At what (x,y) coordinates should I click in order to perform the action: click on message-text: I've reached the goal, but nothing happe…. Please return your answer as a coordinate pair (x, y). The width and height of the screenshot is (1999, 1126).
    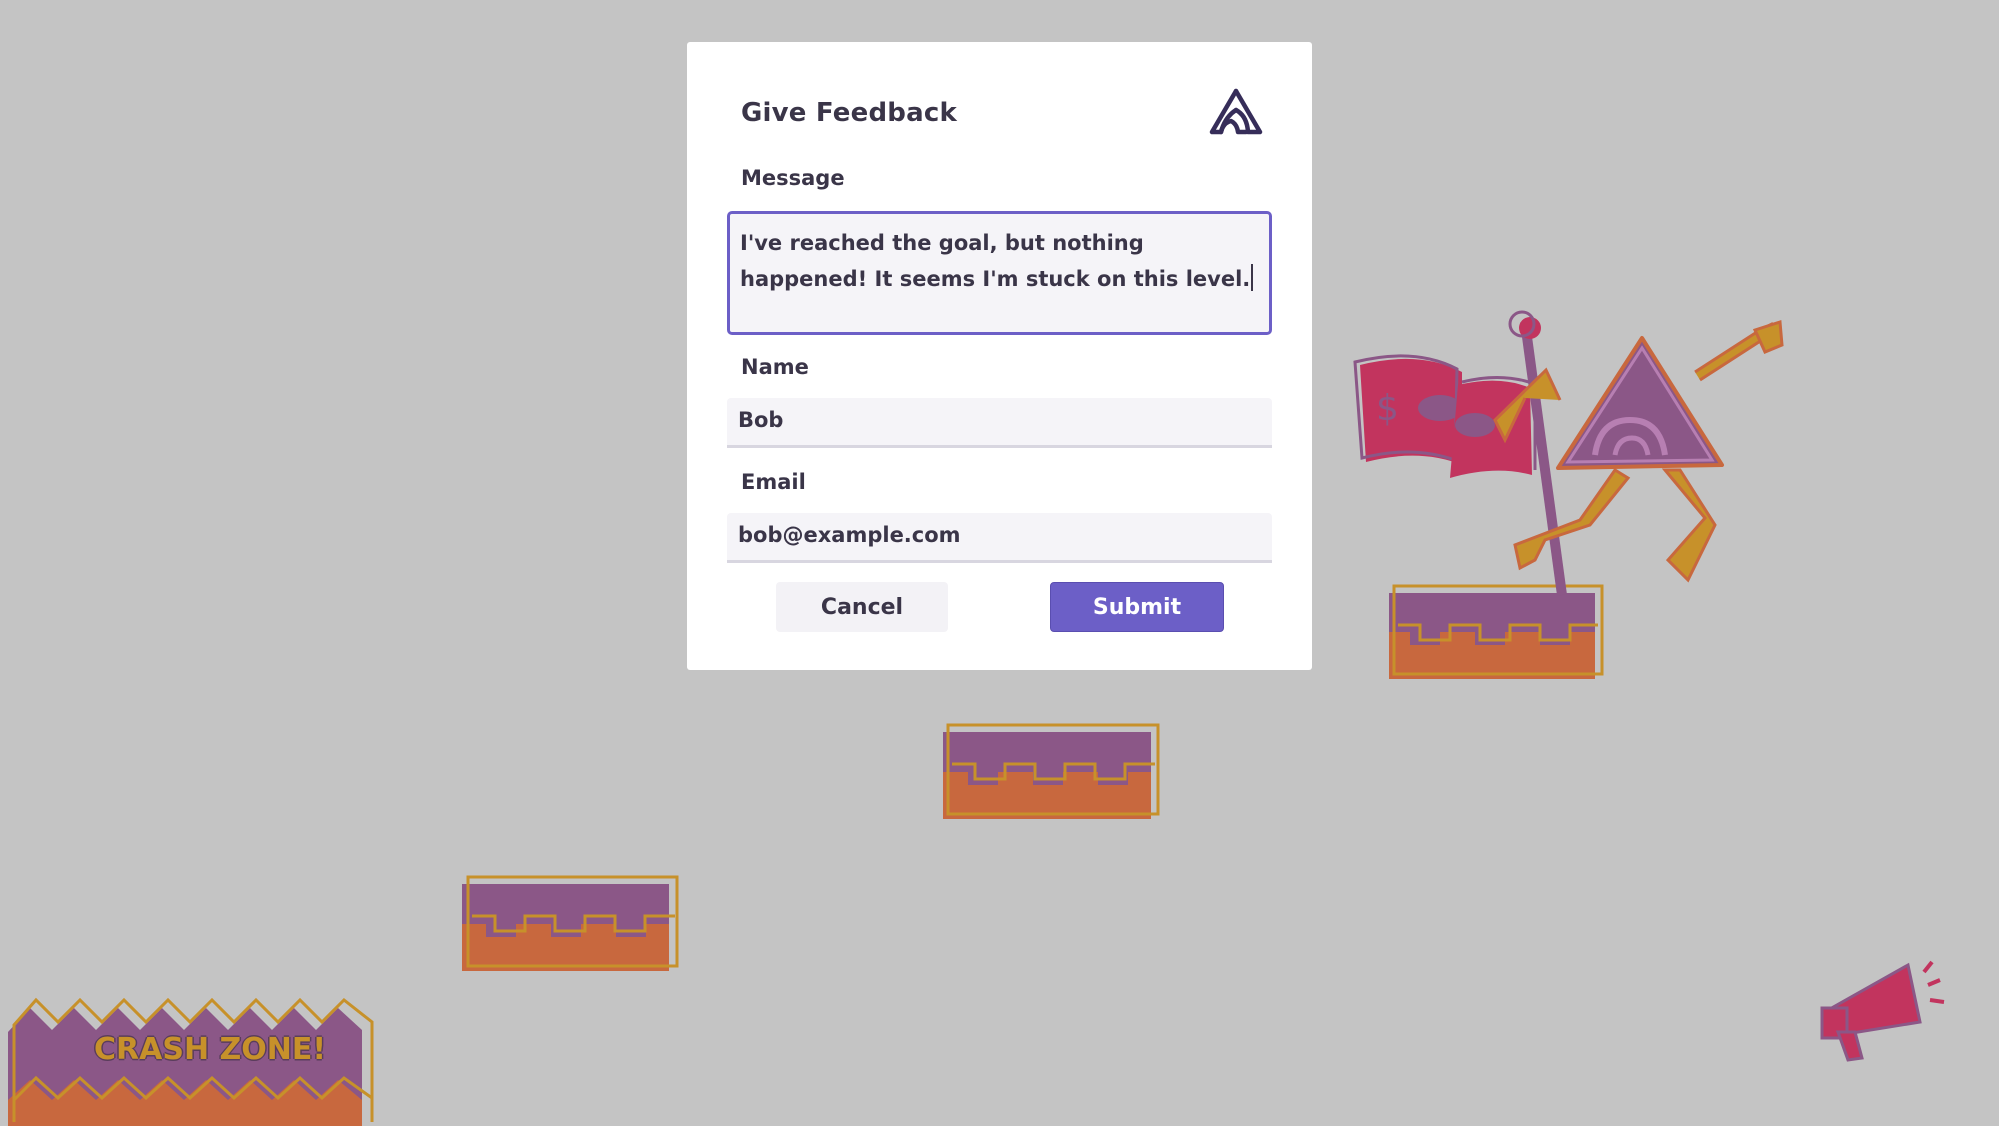
    Looking at the image, I should click on (995, 261).